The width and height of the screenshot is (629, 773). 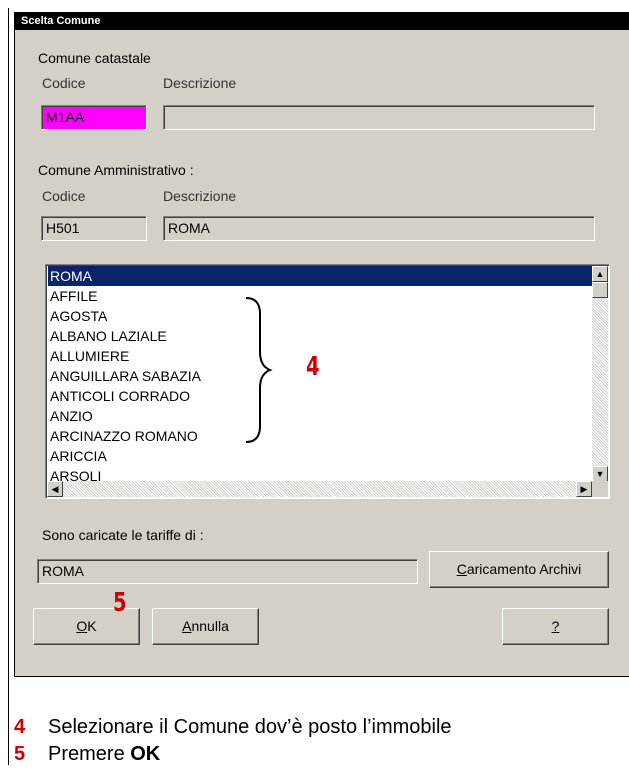 I want to click on vertical-scroll-thumb, so click(x=600, y=290).